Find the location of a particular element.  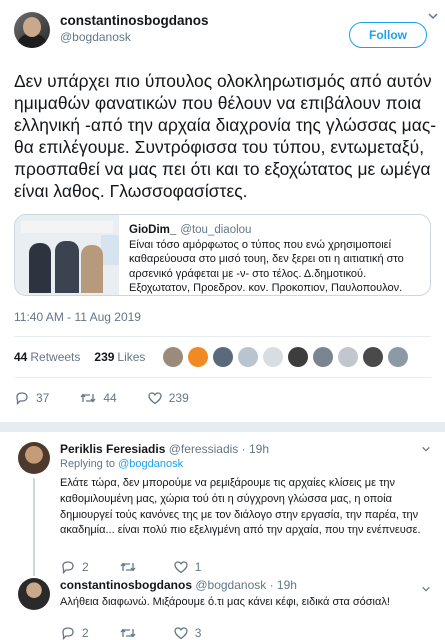

reply-header: constantinosbogdanos @bogdanosk · 19h is located at coordinates (245, 585).